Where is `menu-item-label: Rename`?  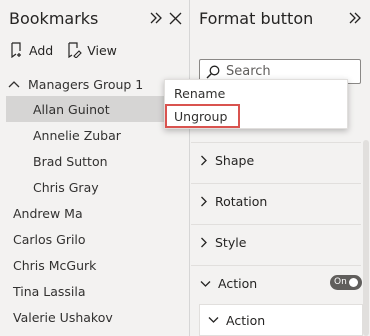
menu-item-label: Rename is located at coordinates (200, 93).